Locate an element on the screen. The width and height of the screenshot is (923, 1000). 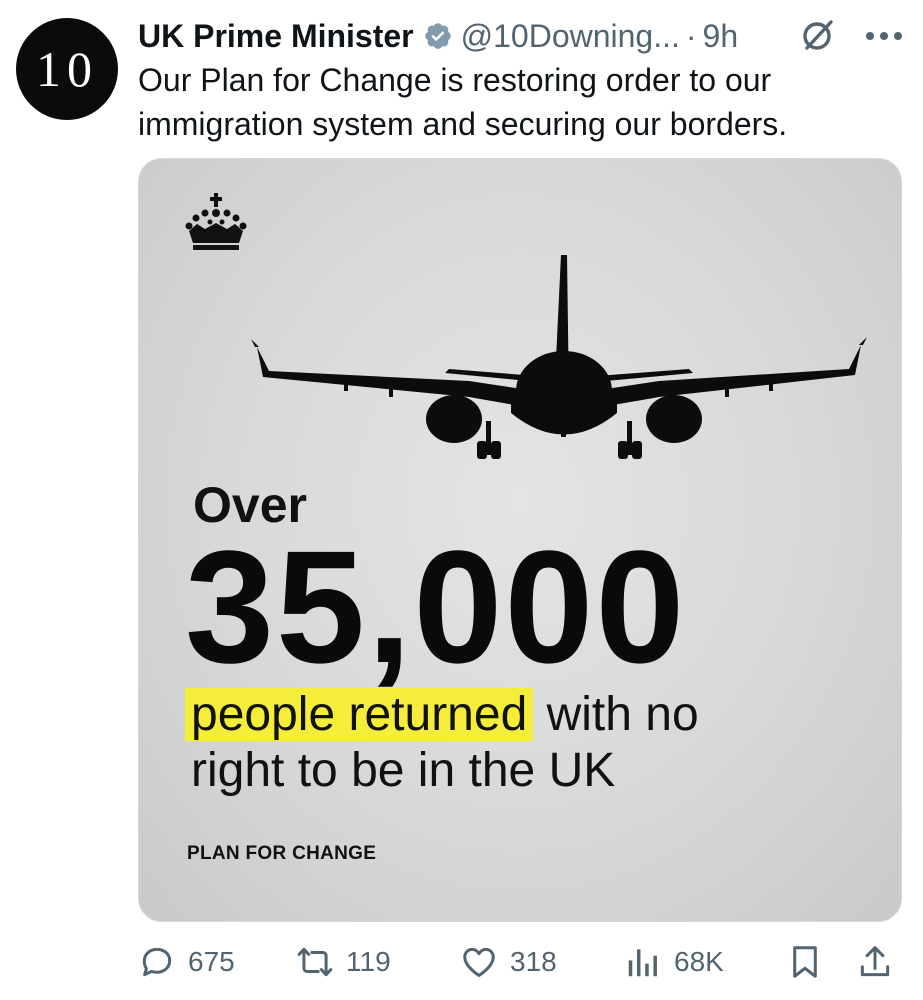
avatar-text: 10 is located at coordinates (67, 69).